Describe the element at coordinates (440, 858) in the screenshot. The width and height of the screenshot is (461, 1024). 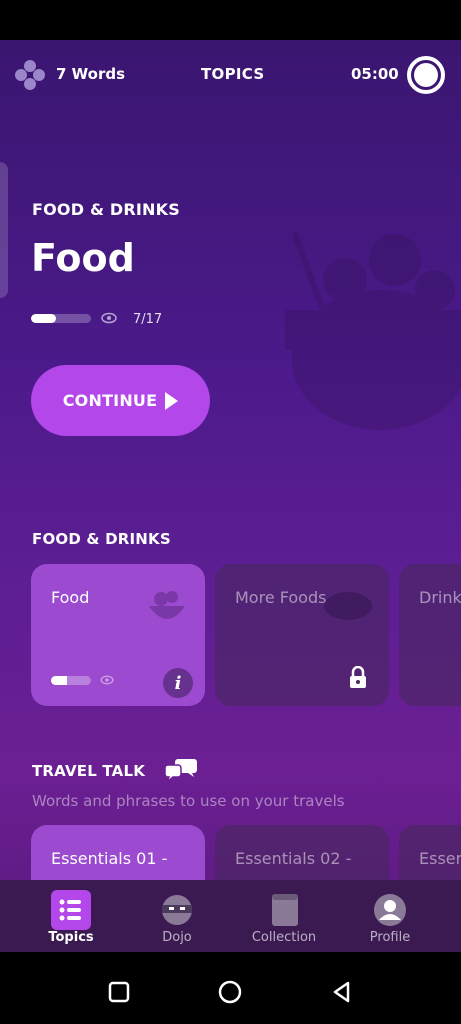
I see `card-title: Essentials 03 -` at that location.